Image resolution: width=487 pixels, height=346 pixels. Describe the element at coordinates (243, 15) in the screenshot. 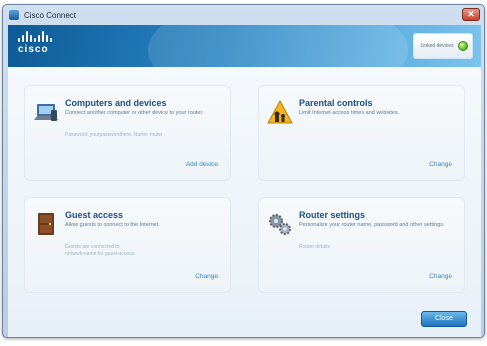

I see `title-bar: Cisco Connect ✕` at that location.